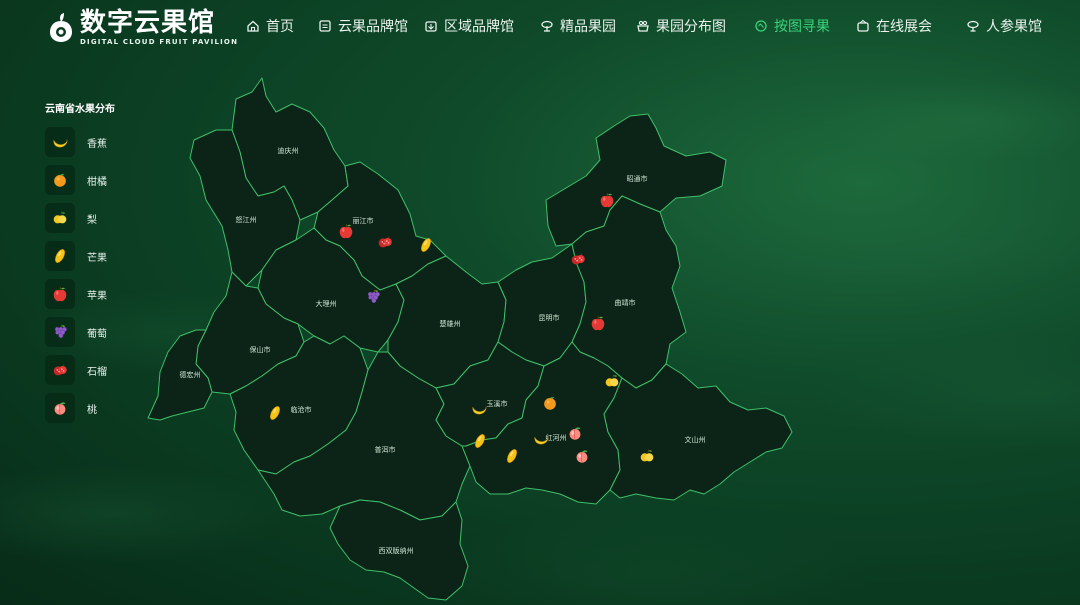 The height and width of the screenshot is (605, 1080). Describe the element at coordinates (301, 409) in the screenshot. I see `city-label: 临沧市` at that location.